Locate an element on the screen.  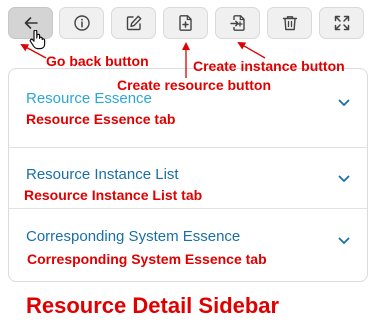
hand-cursor-icon is located at coordinates (37, 42).